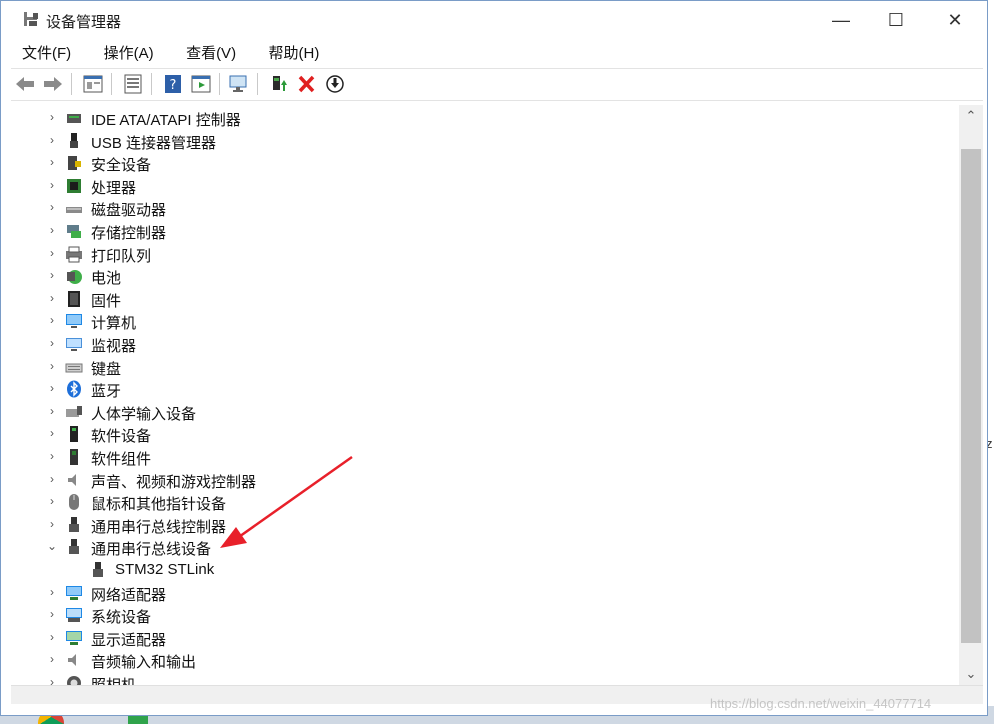 The width and height of the screenshot is (994, 724). I want to click on update-driver-icon, so click(279, 84).